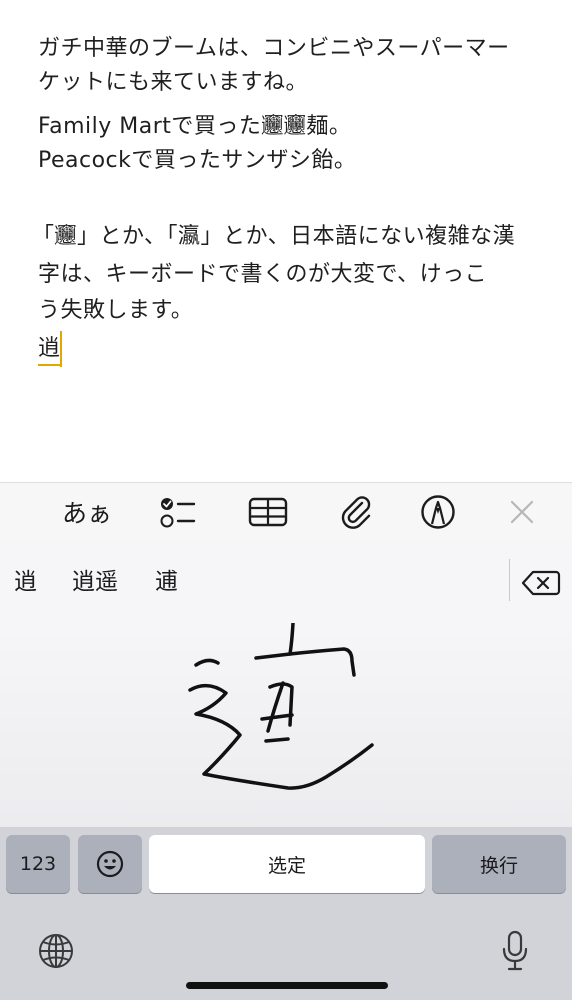 The height and width of the screenshot is (1000, 572). Describe the element at coordinates (25, 582) in the screenshot. I see `candidate-1: 逍` at that location.